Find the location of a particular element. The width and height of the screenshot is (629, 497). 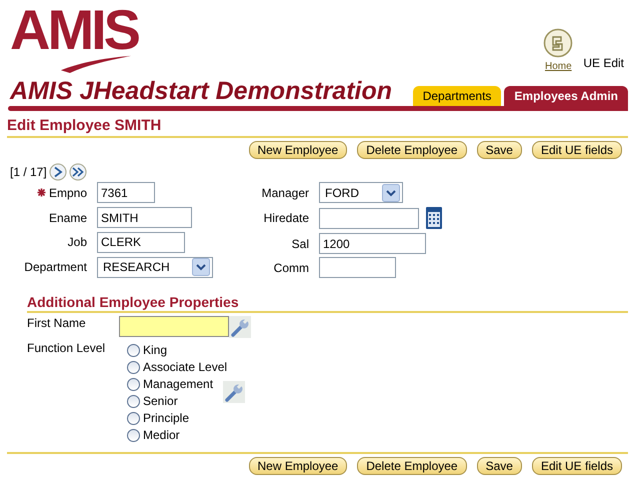

field-label: Comm is located at coordinates (291, 267).